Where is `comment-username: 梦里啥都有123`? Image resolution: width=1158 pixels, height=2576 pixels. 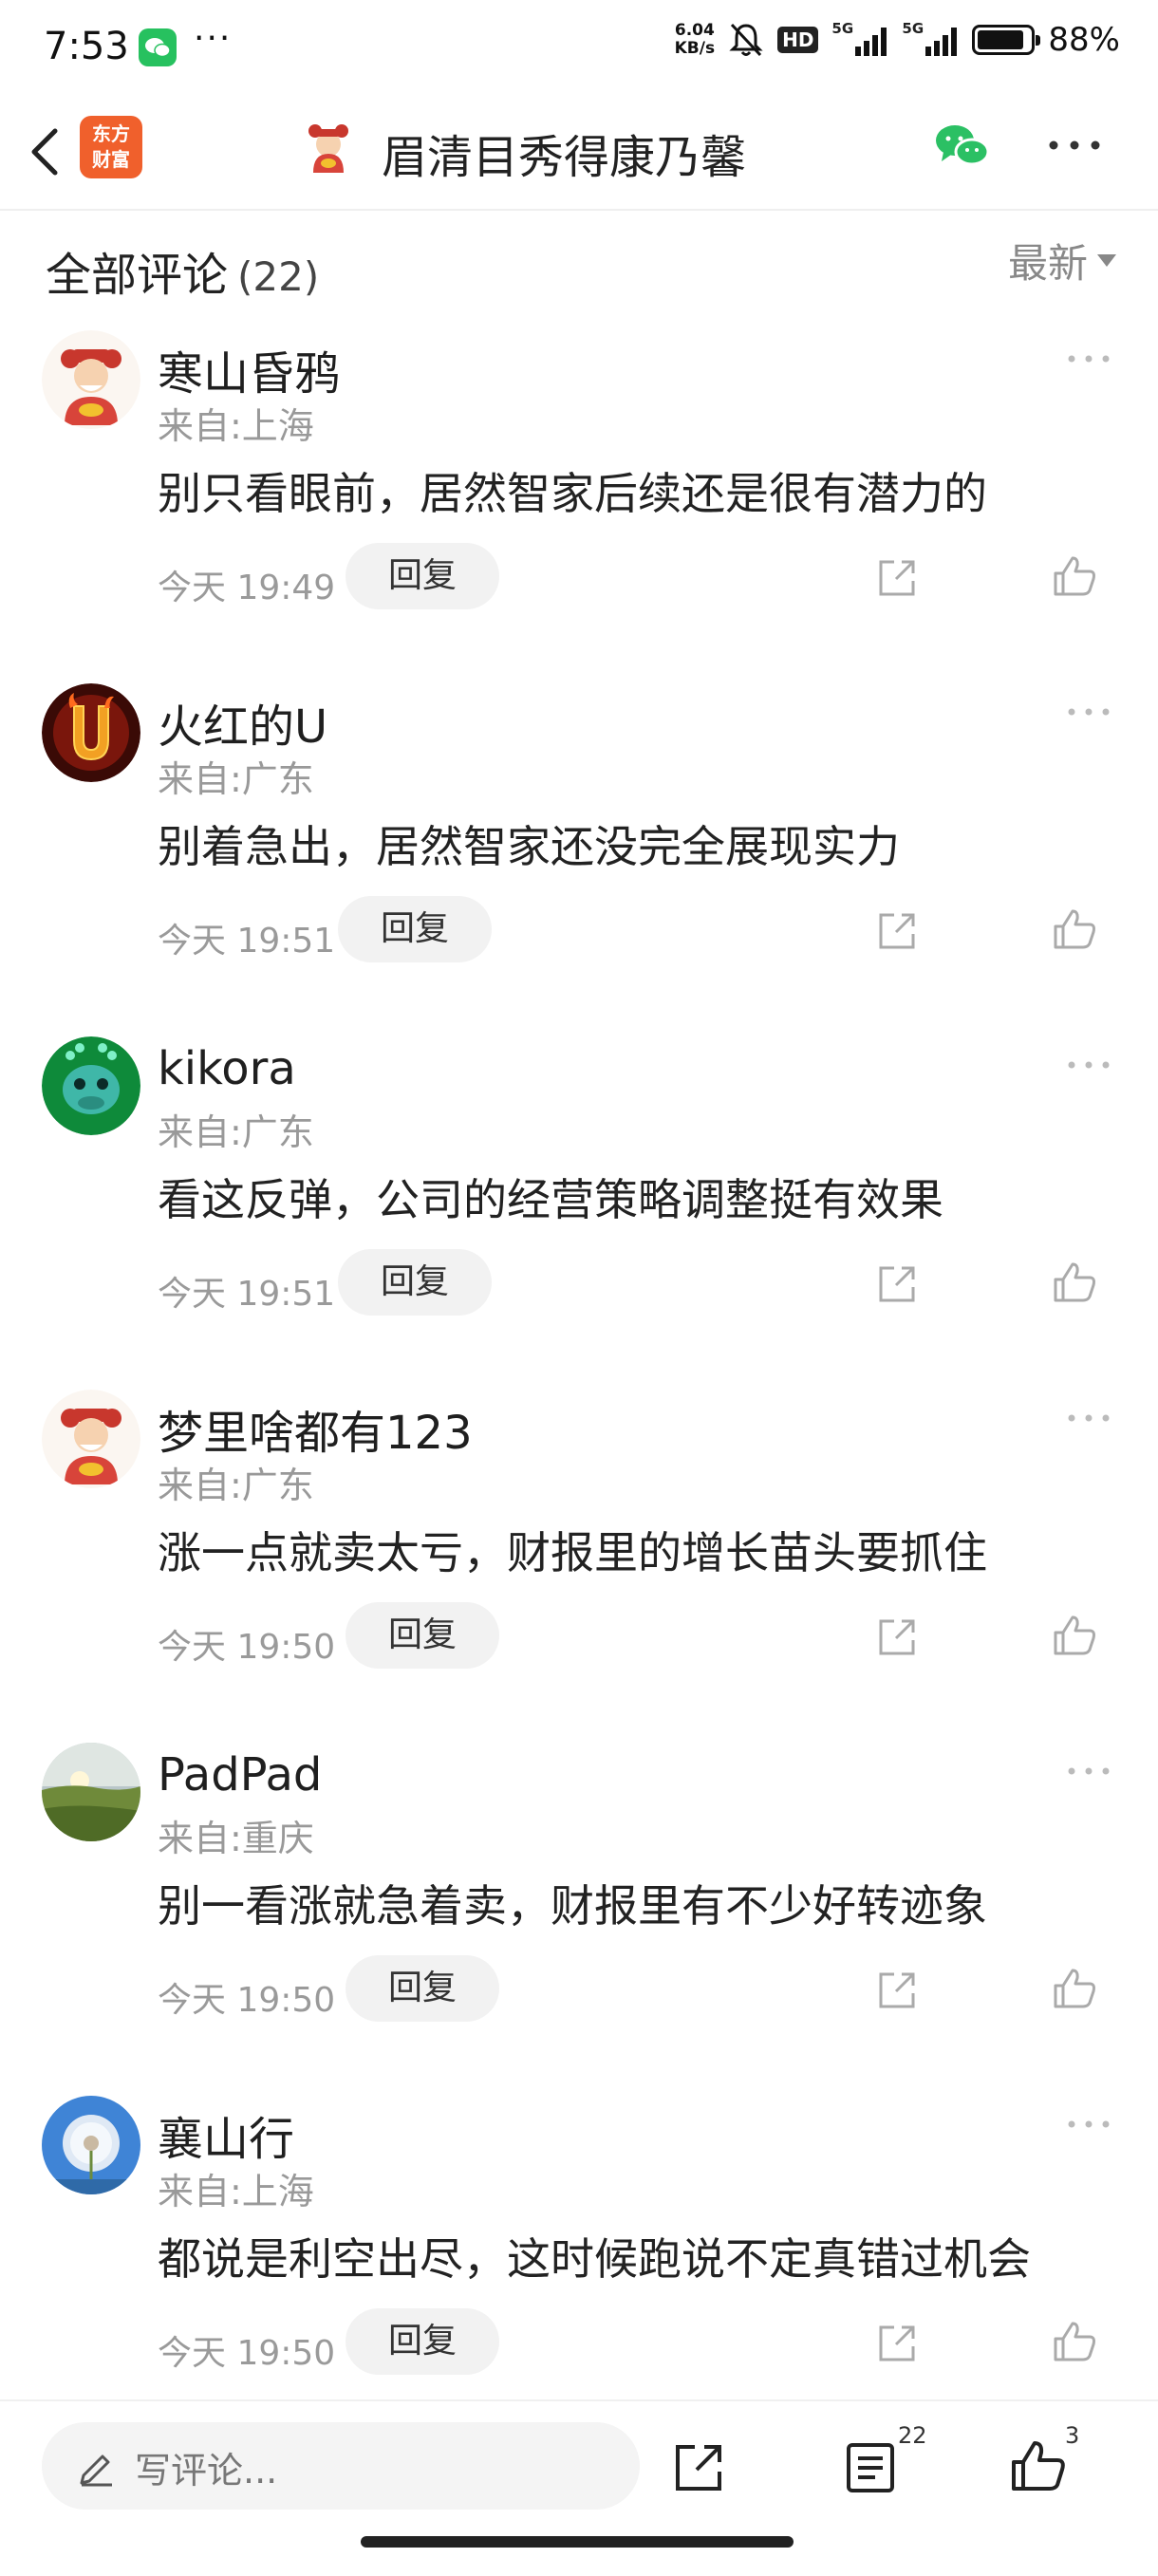 comment-username: 梦里啥都有123 is located at coordinates (315, 1428).